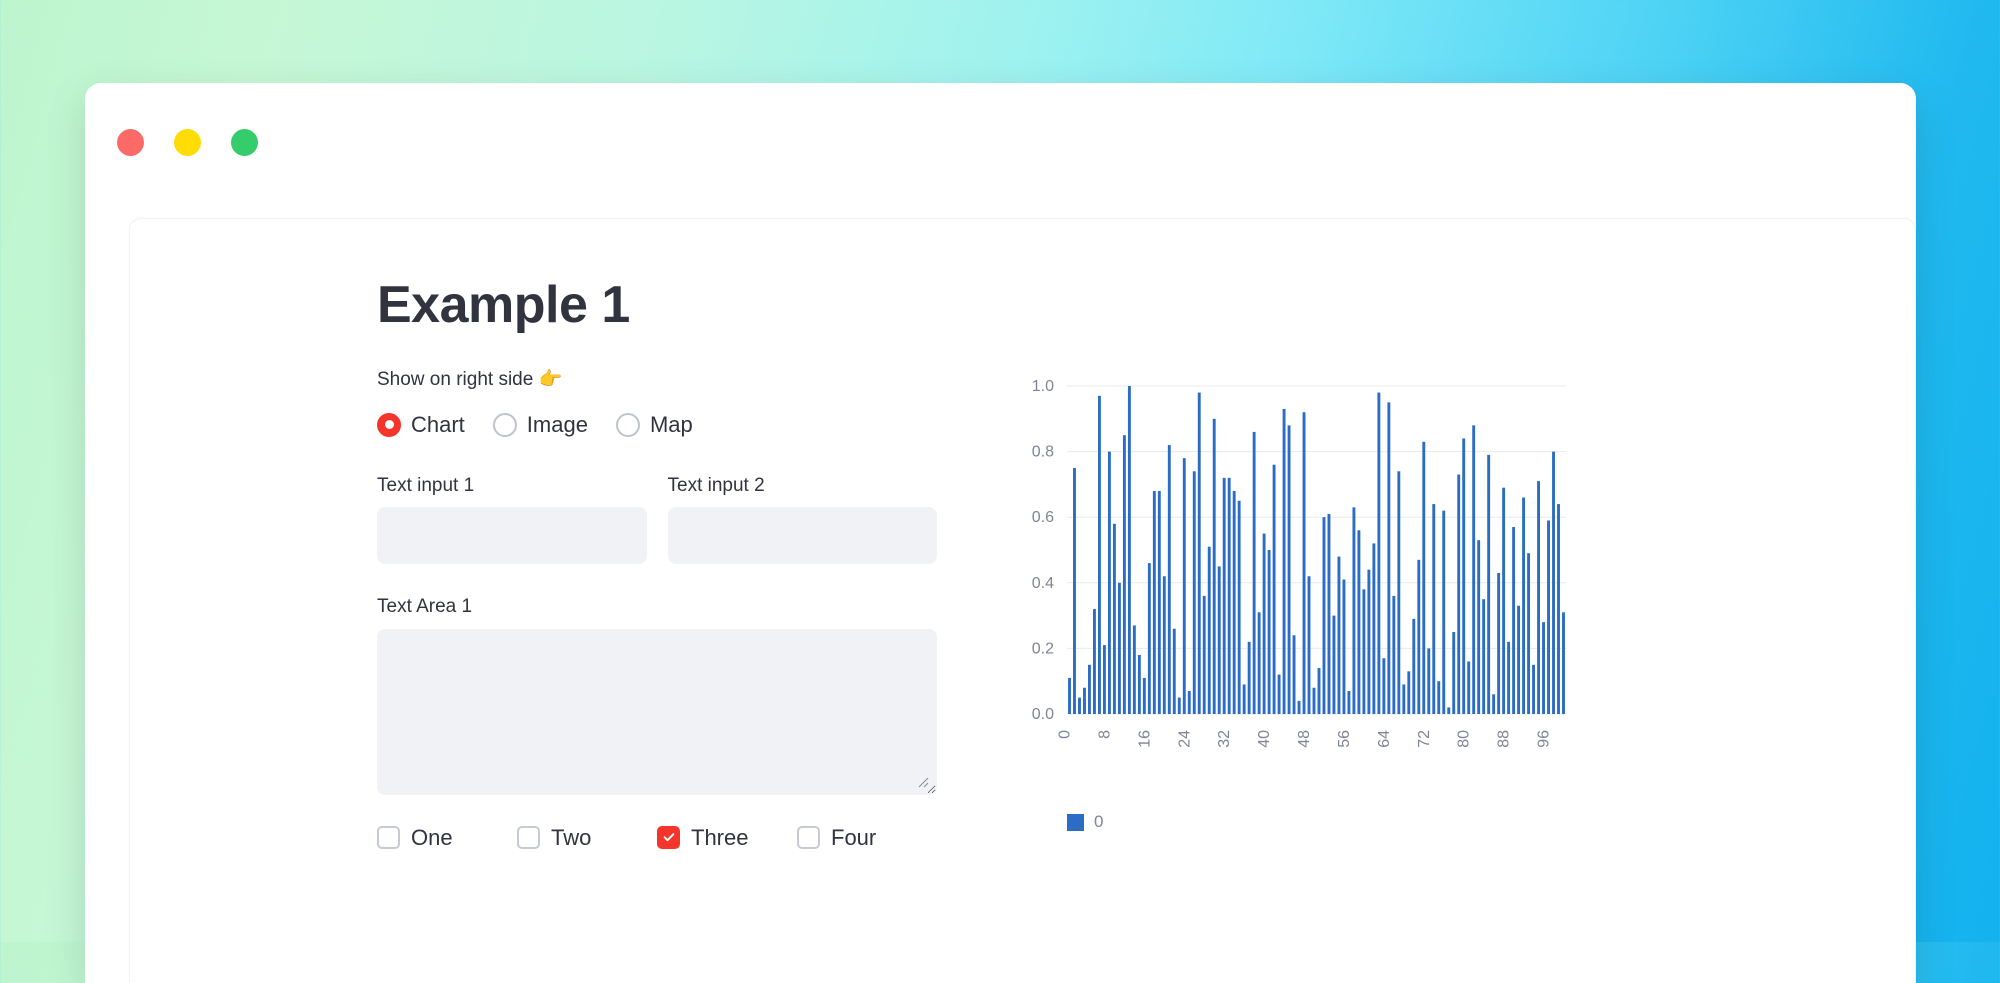 The height and width of the screenshot is (983, 2000). Describe the element at coordinates (654, 425) in the screenshot. I see `radio-option-map: Map` at that location.